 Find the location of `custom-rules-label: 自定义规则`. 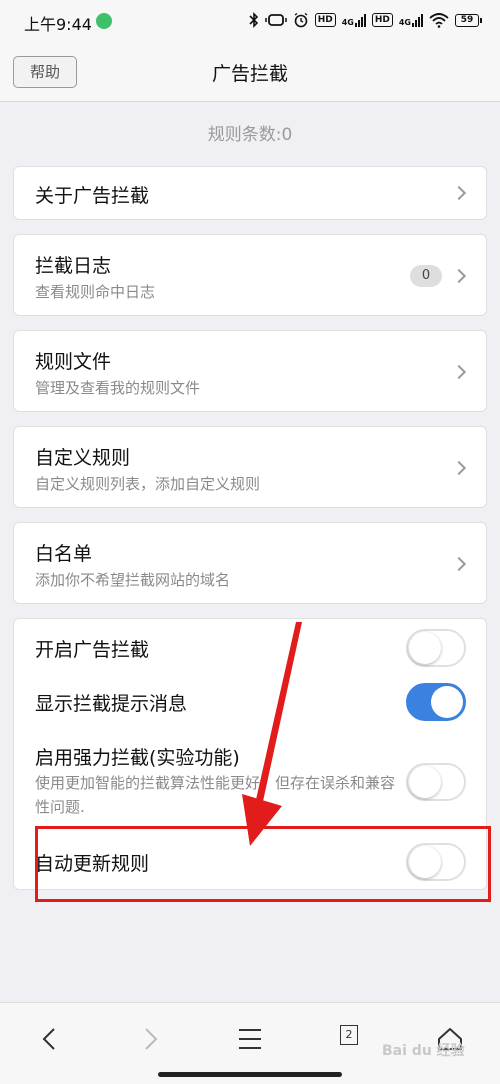

custom-rules-label: 自定义规则 is located at coordinates (83, 458).